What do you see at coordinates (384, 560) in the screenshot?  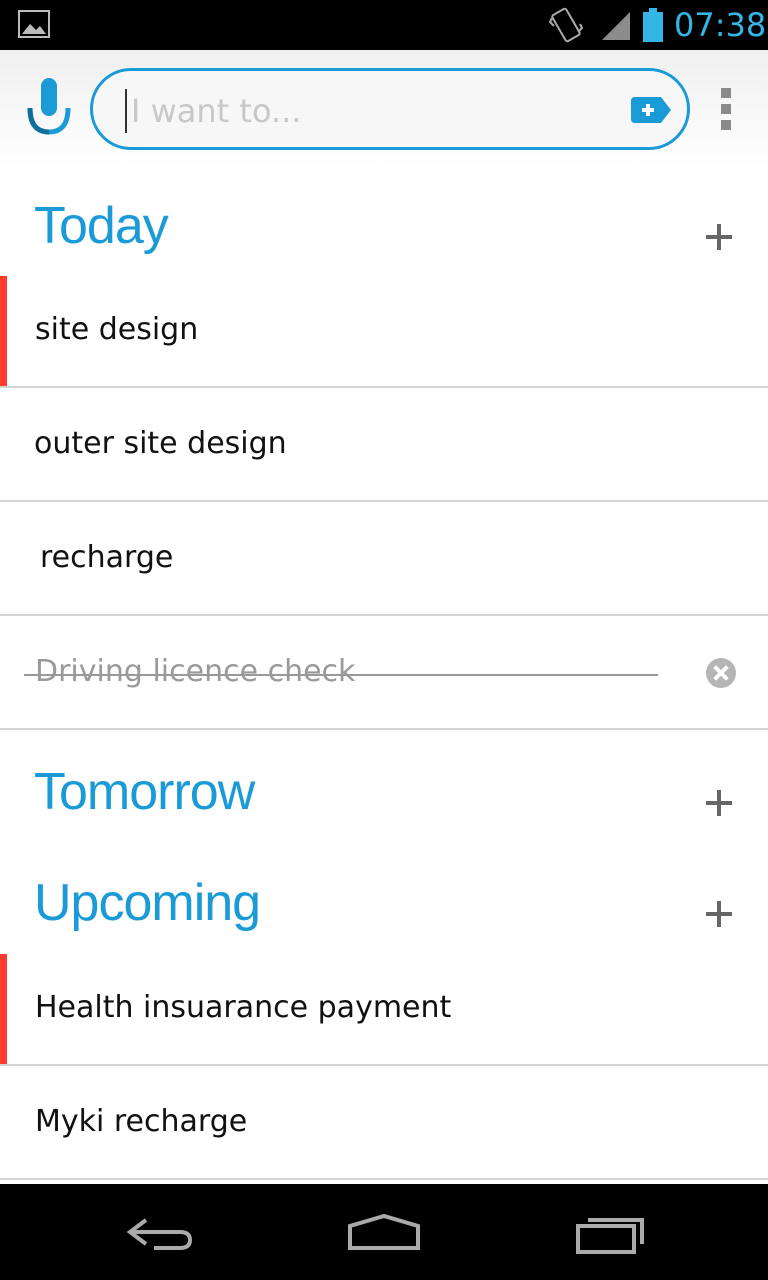 I see `task-item: recharge` at bounding box center [384, 560].